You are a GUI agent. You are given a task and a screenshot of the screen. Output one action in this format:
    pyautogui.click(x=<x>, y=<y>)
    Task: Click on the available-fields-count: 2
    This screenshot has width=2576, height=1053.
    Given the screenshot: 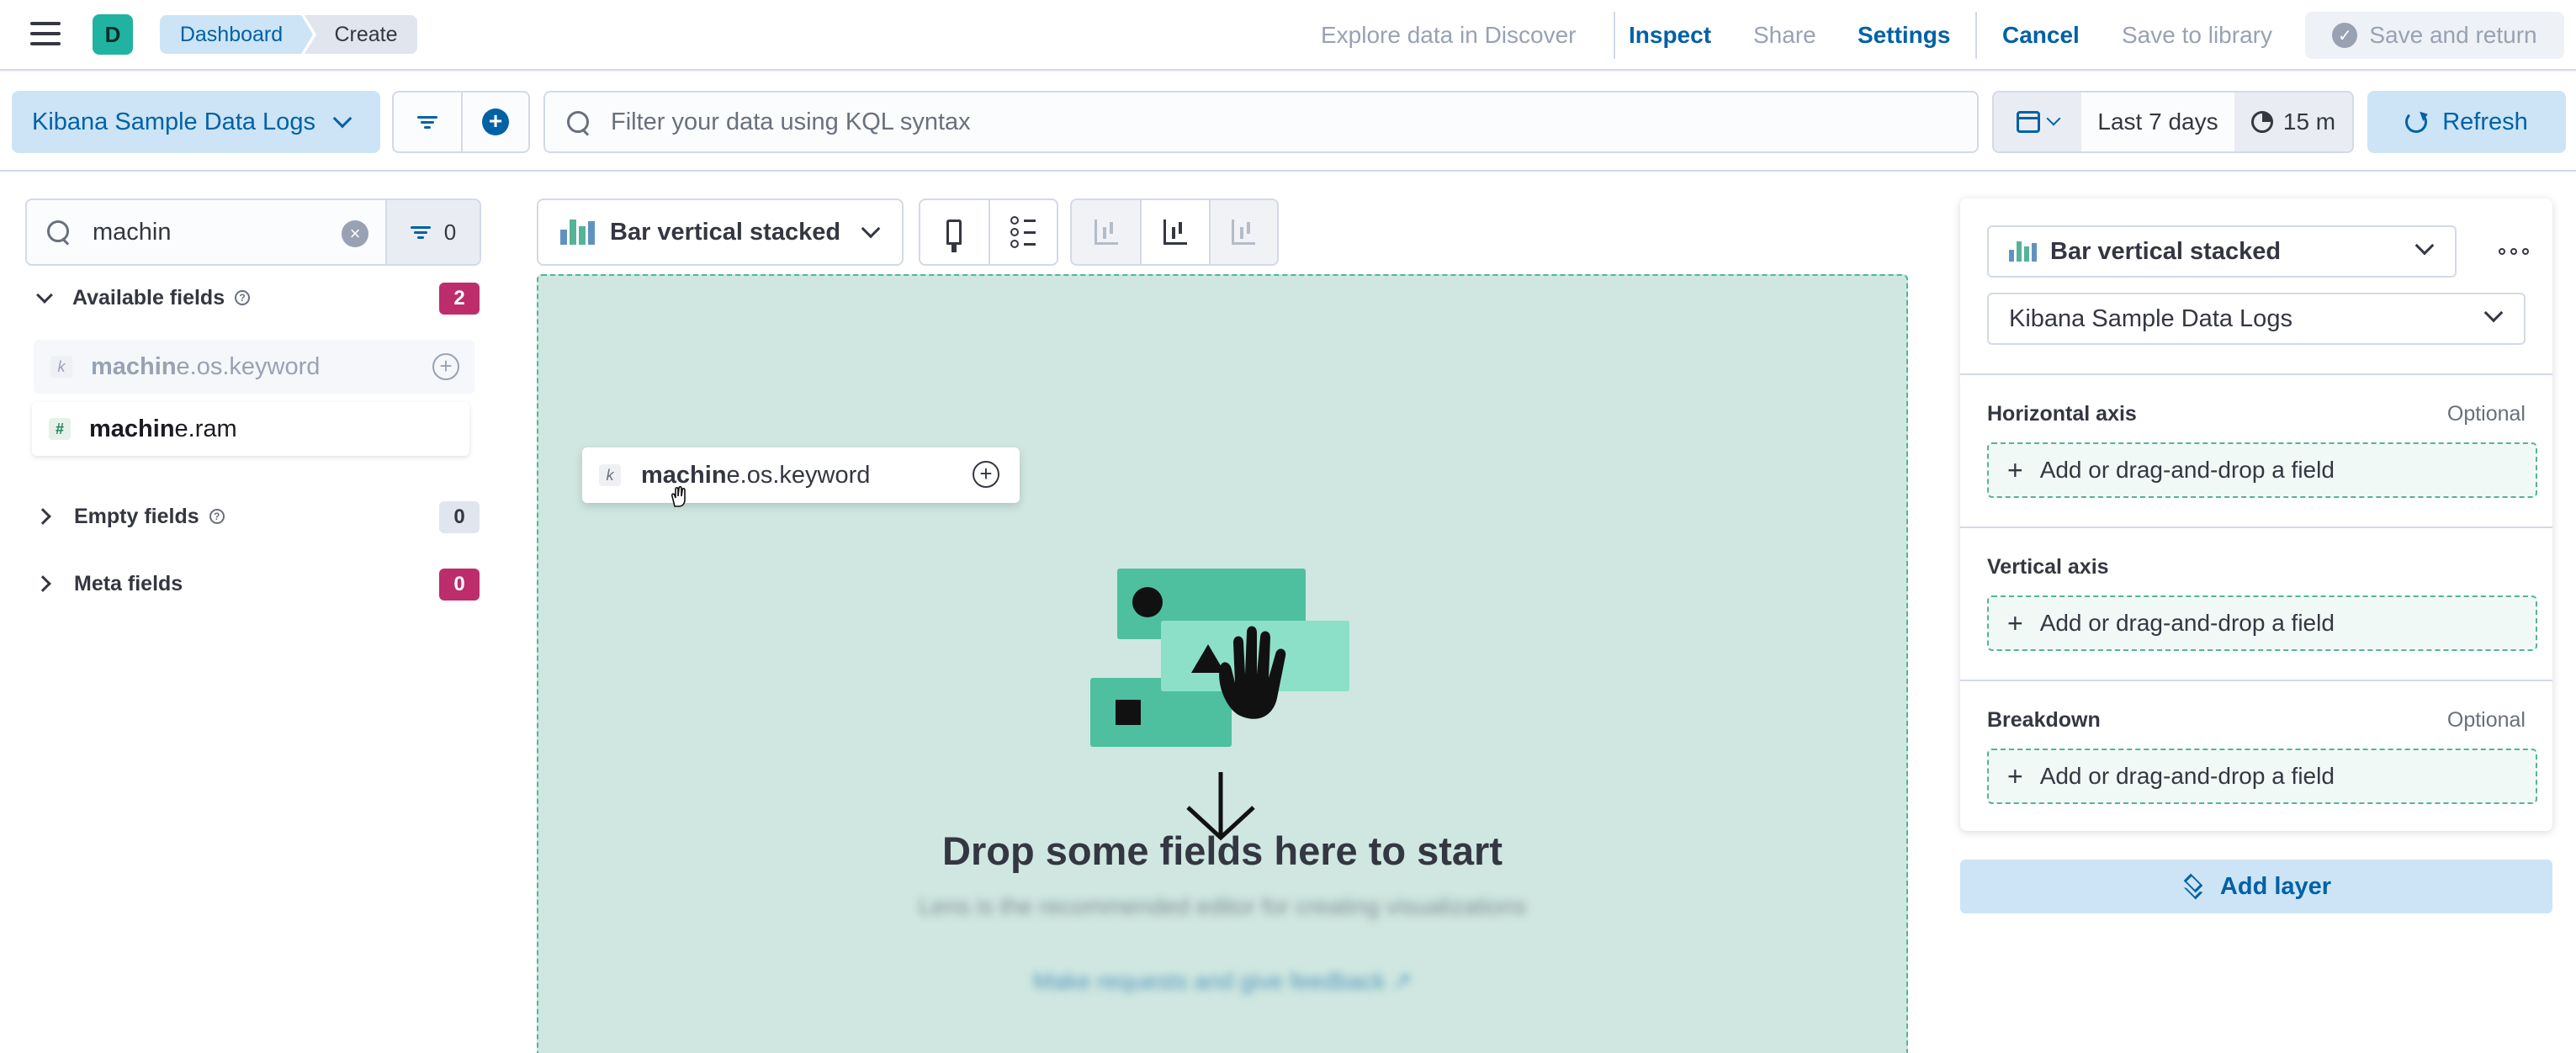 What is the action you would take?
    pyautogui.click(x=459, y=299)
    